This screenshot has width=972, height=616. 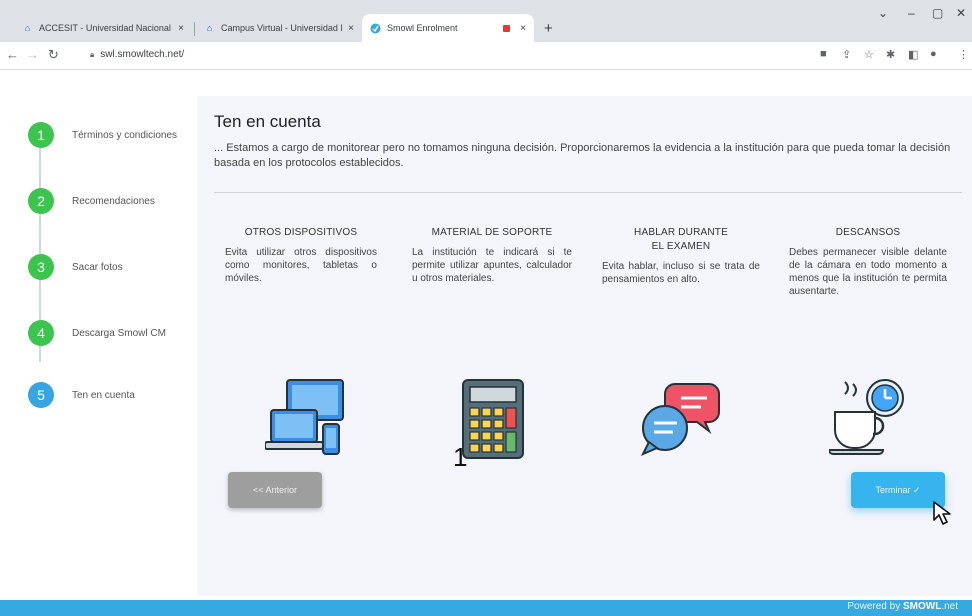 What do you see at coordinates (869, 54) in the screenshot?
I see `star-icon: ☆` at bounding box center [869, 54].